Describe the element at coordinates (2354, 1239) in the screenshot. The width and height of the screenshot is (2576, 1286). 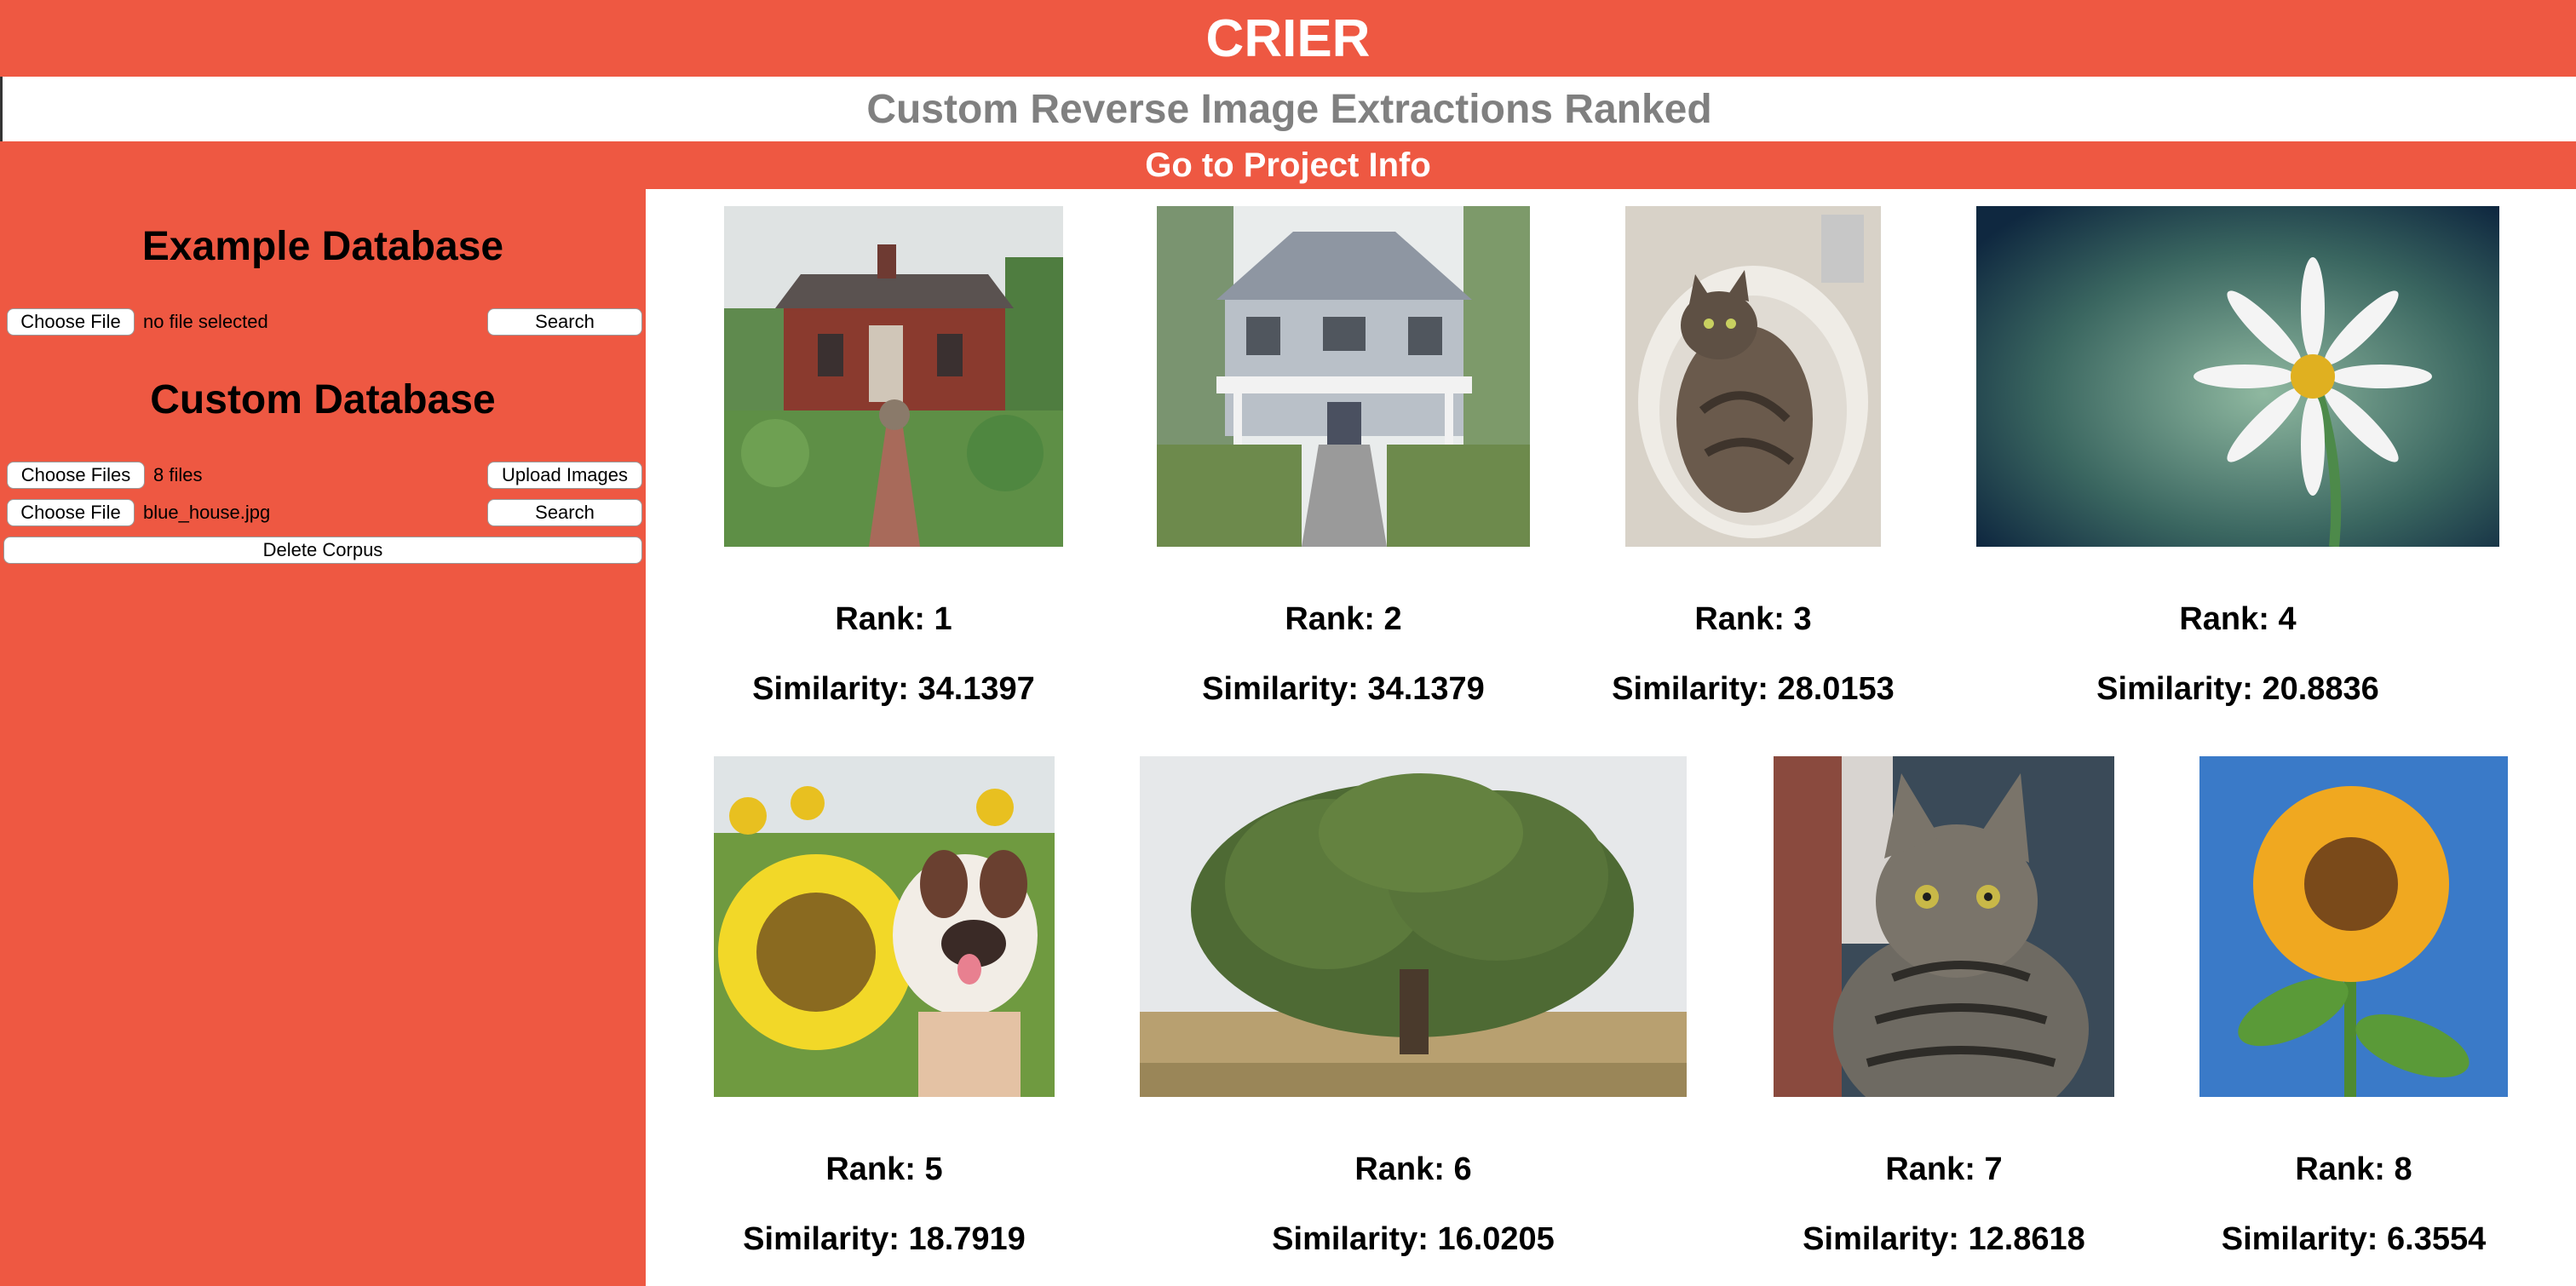
I see `result-similarity-8: Similarity: 6.3554` at that location.